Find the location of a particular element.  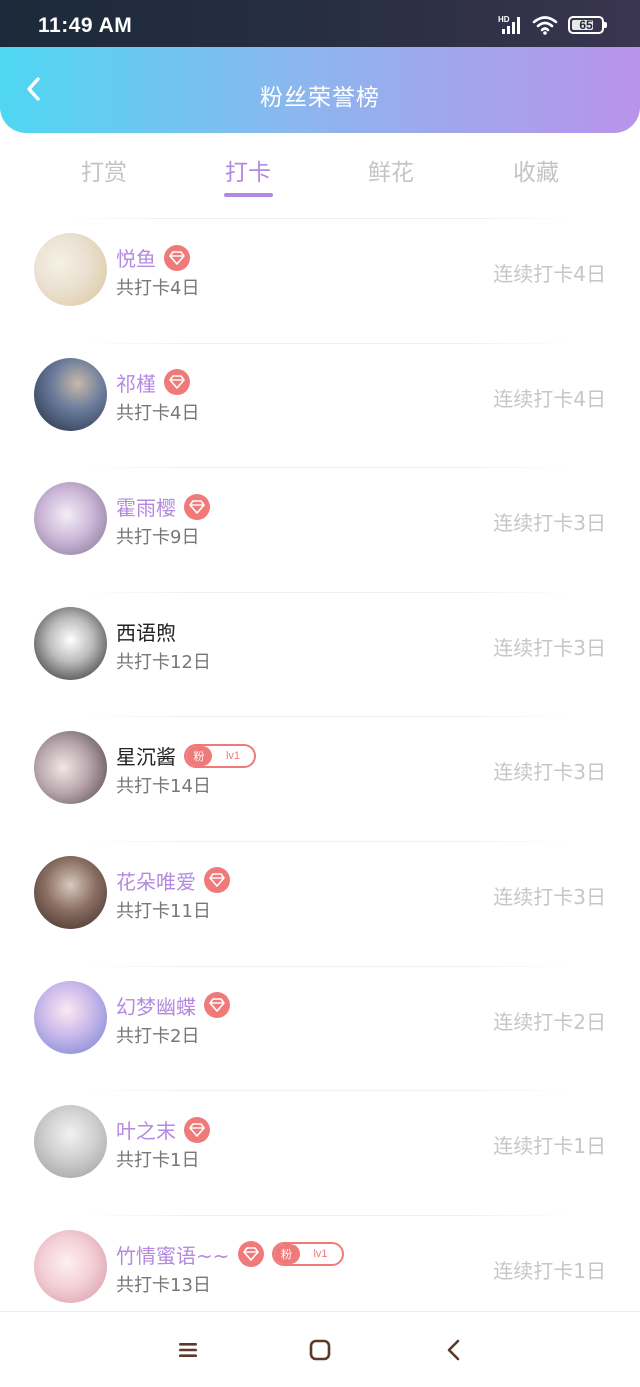

tab-bar: 打赏 打卡 鲜花 收藏 is located at coordinates (320, 176).